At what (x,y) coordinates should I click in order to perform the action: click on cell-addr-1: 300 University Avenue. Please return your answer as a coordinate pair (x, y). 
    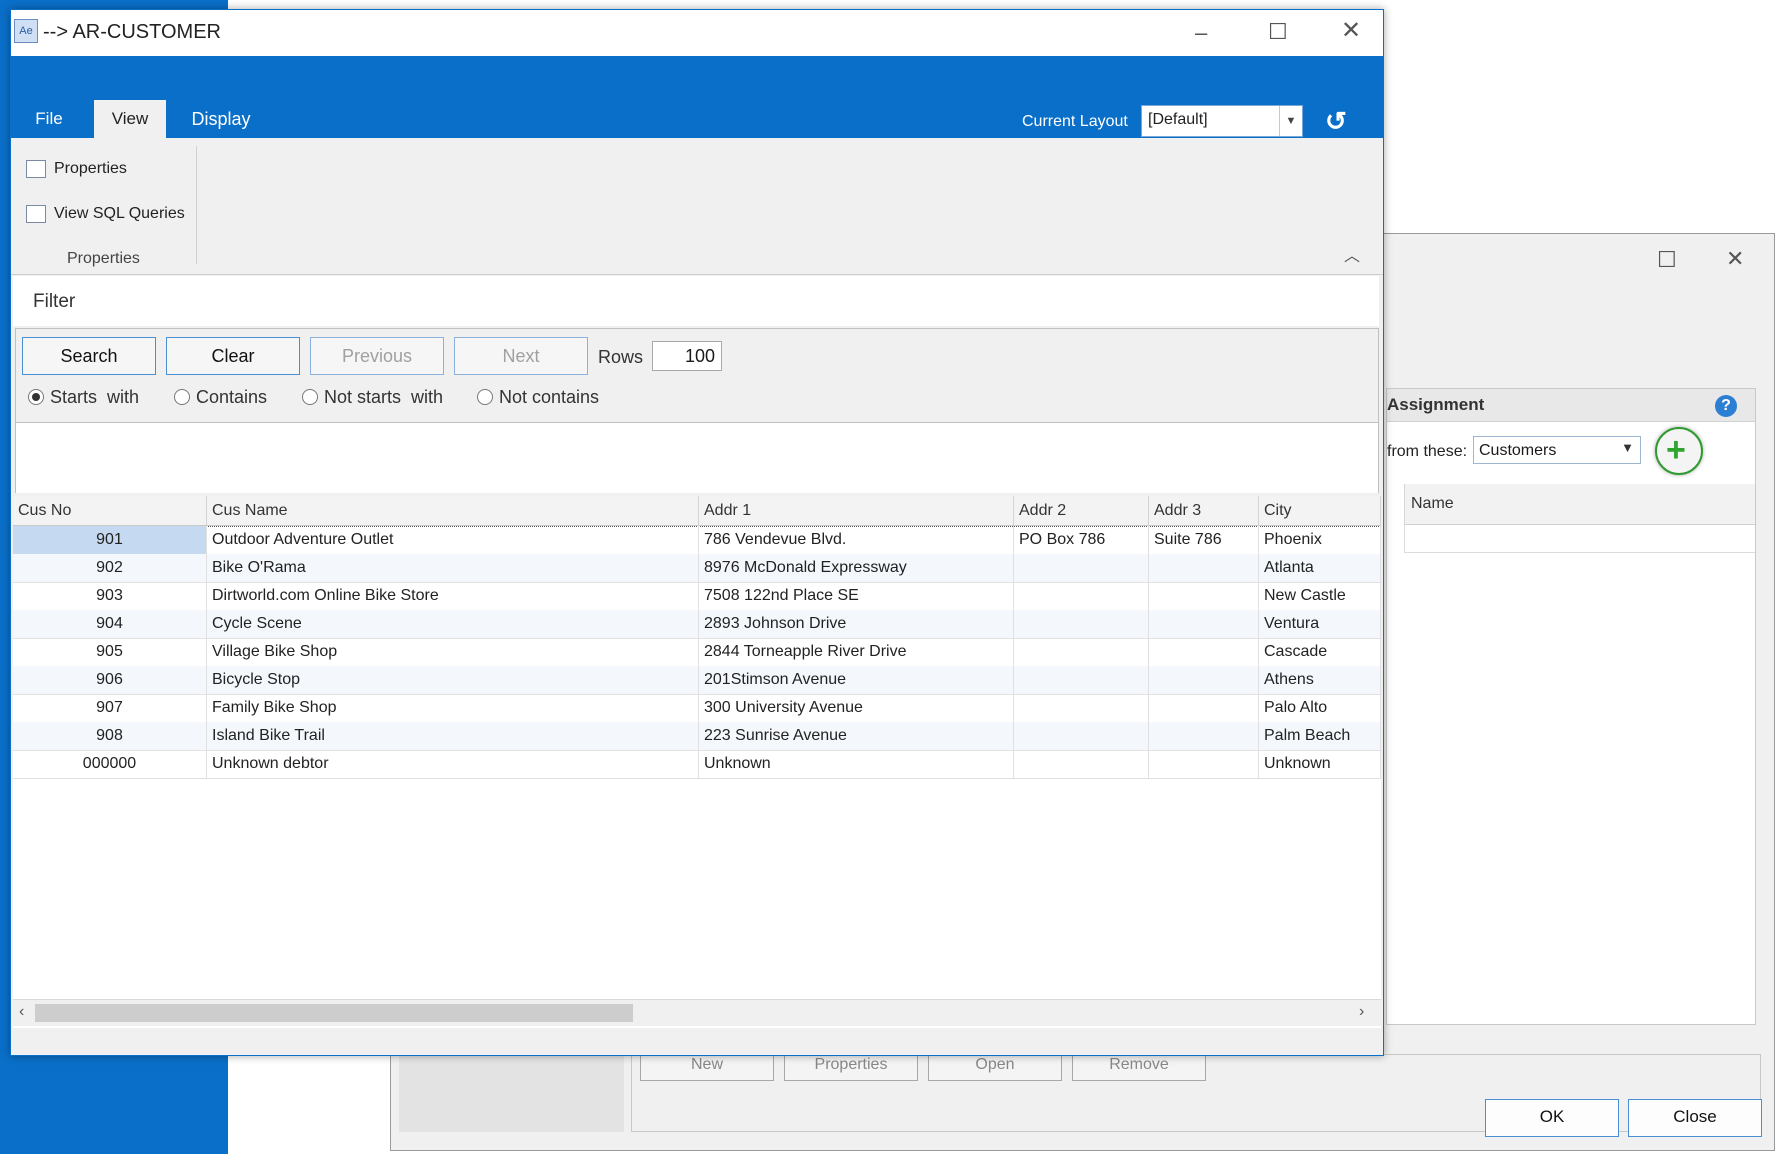
    Looking at the image, I should click on (856, 708).